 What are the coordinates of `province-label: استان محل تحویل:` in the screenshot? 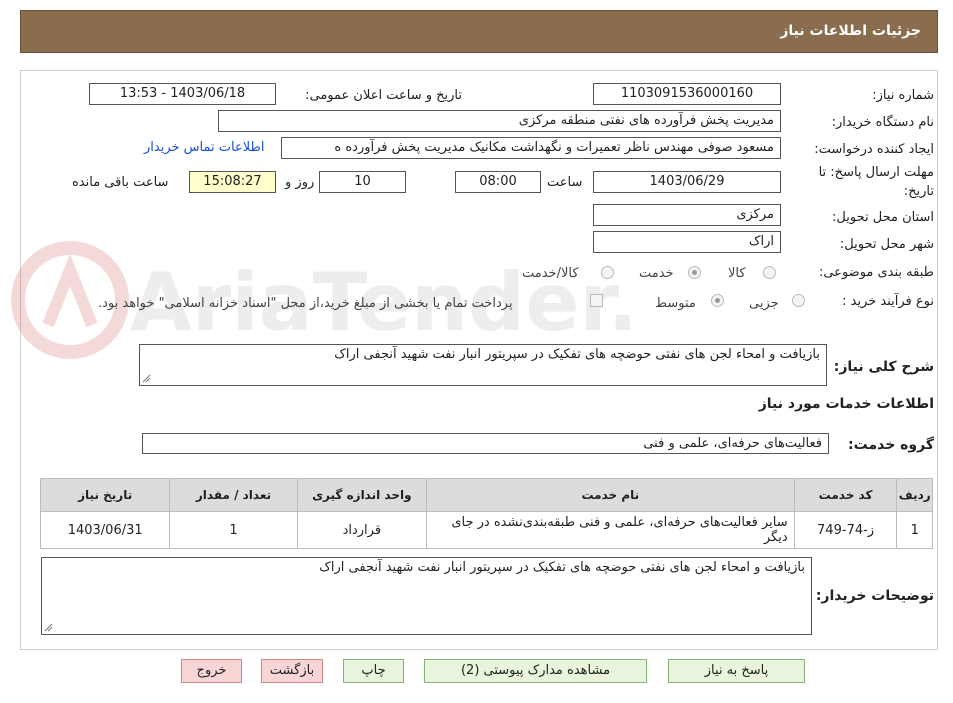 It's located at (883, 217).